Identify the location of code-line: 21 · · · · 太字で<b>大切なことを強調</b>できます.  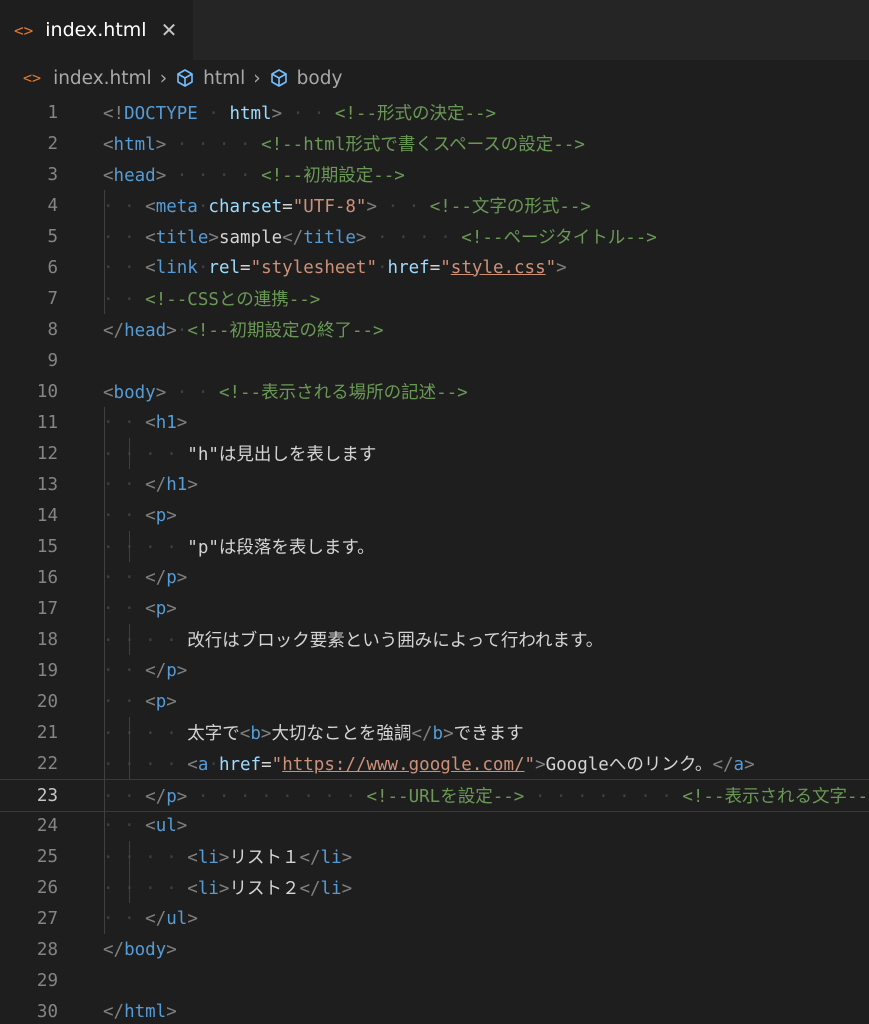
(434, 732).